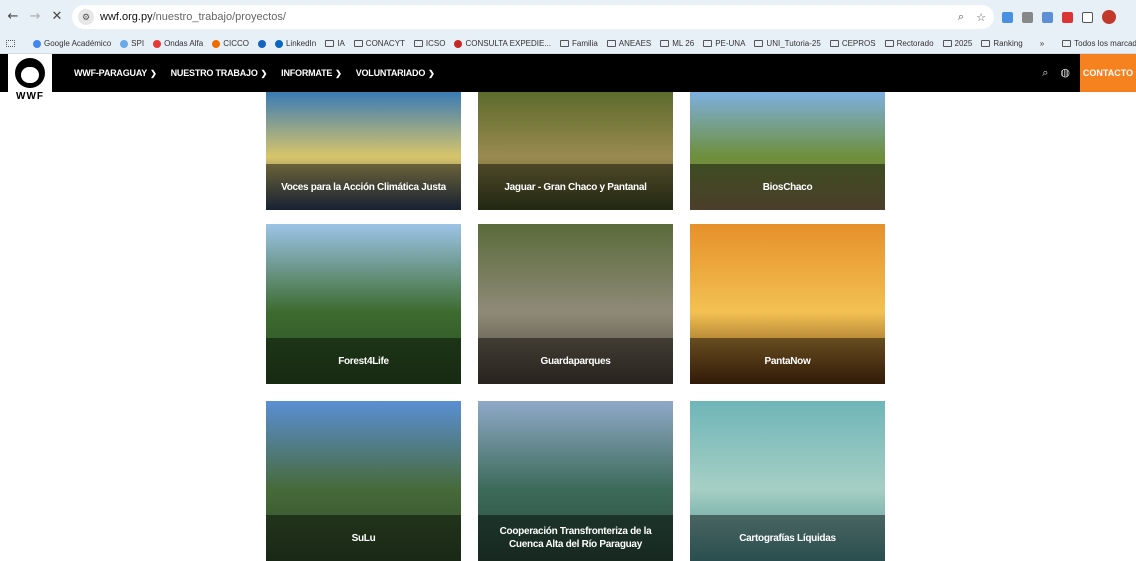 This screenshot has width=1136, height=561. I want to click on bookmark-item: LinkedIn, so click(295, 43).